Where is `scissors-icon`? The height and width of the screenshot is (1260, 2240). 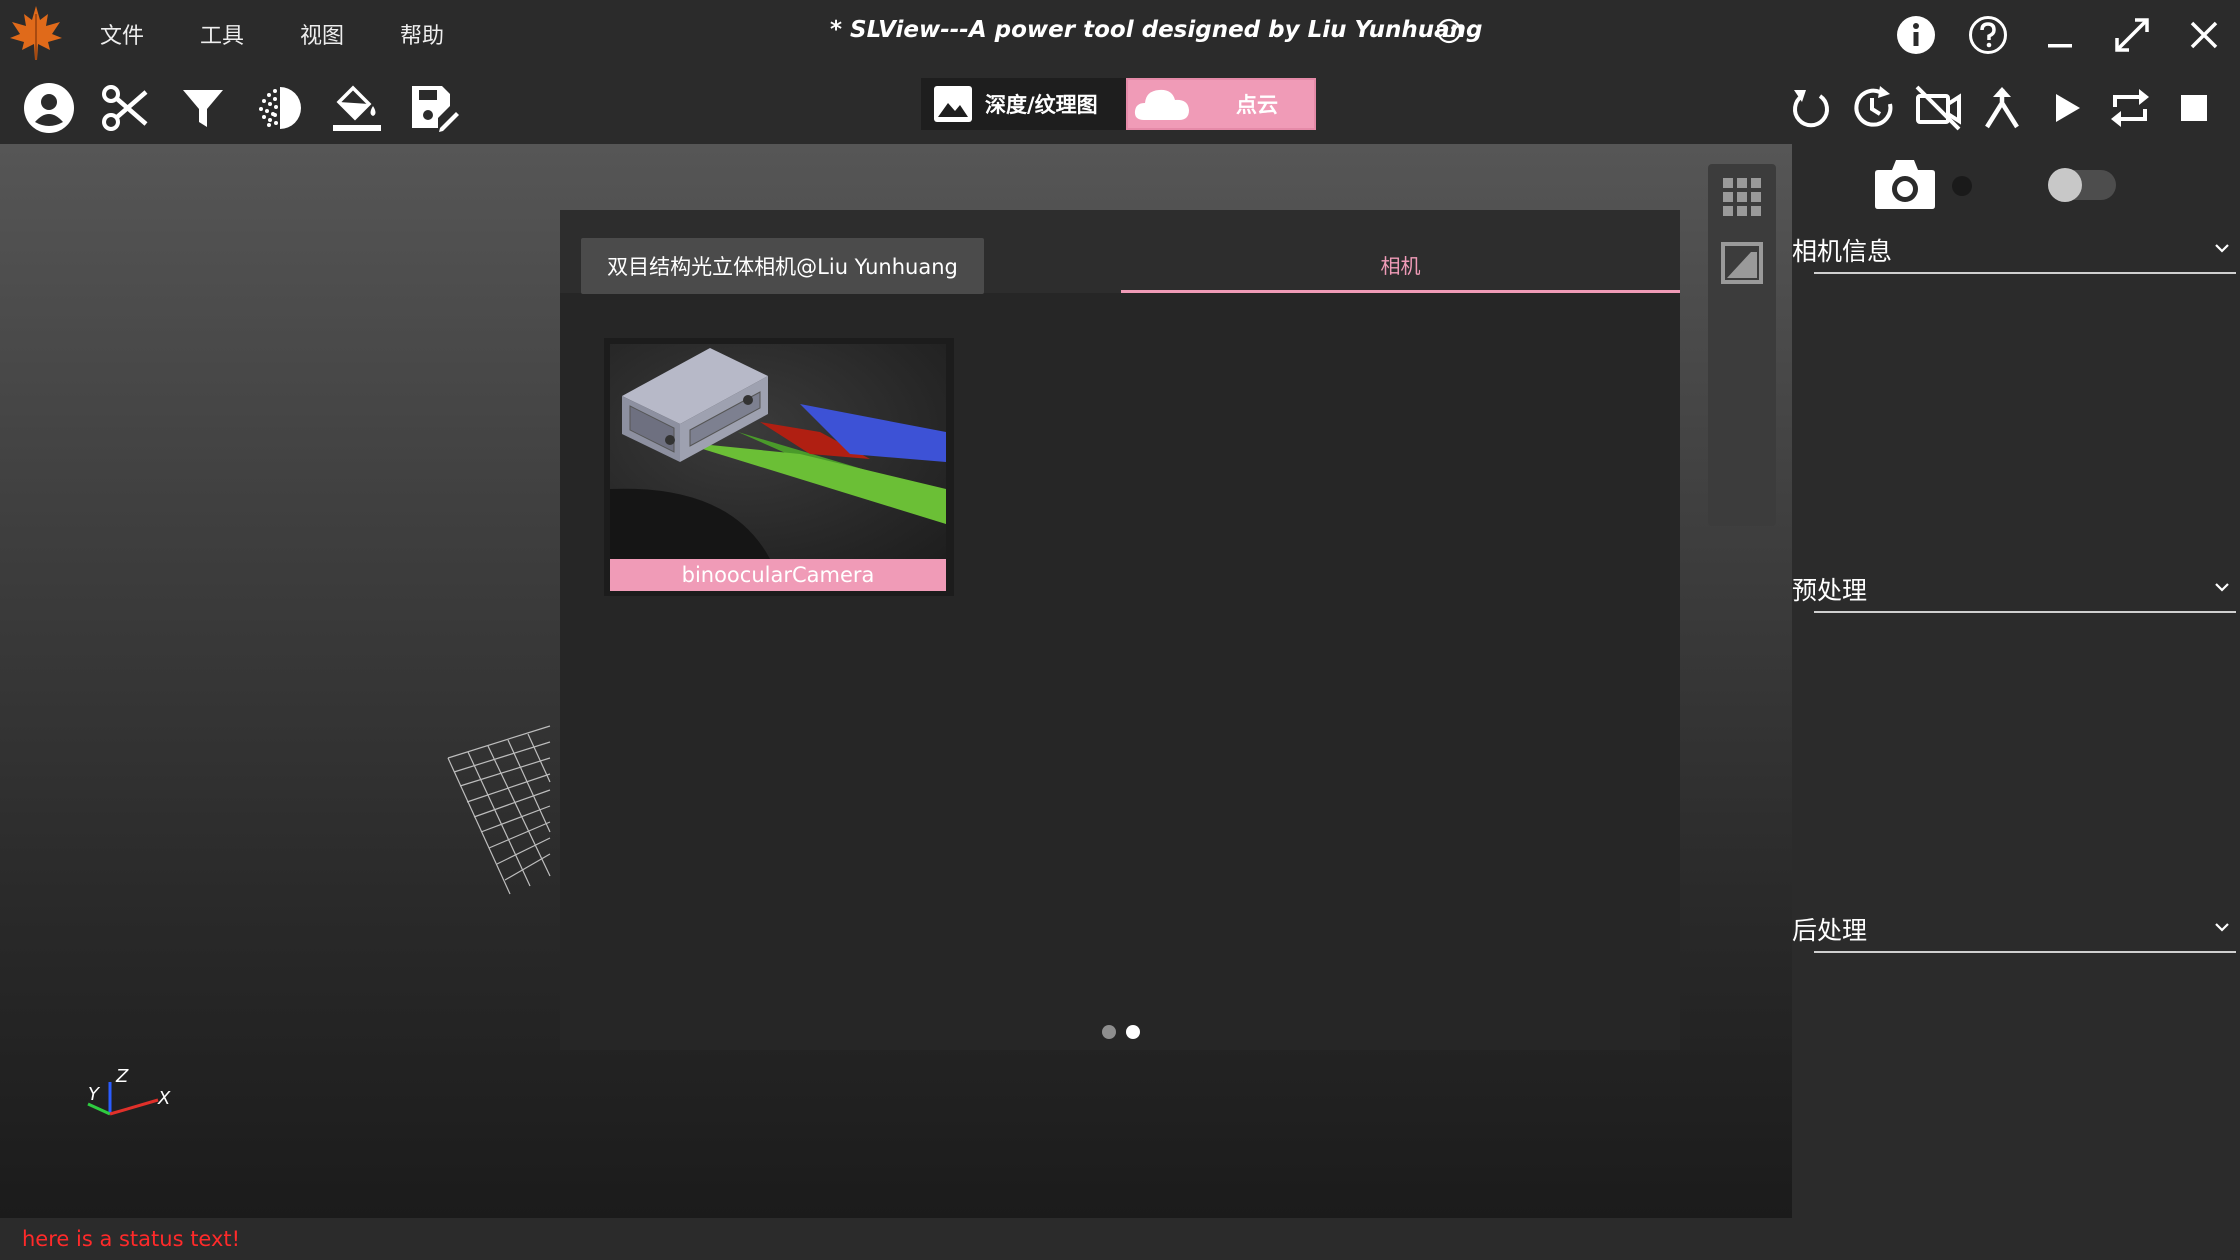
scissors-icon is located at coordinates (124, 108).